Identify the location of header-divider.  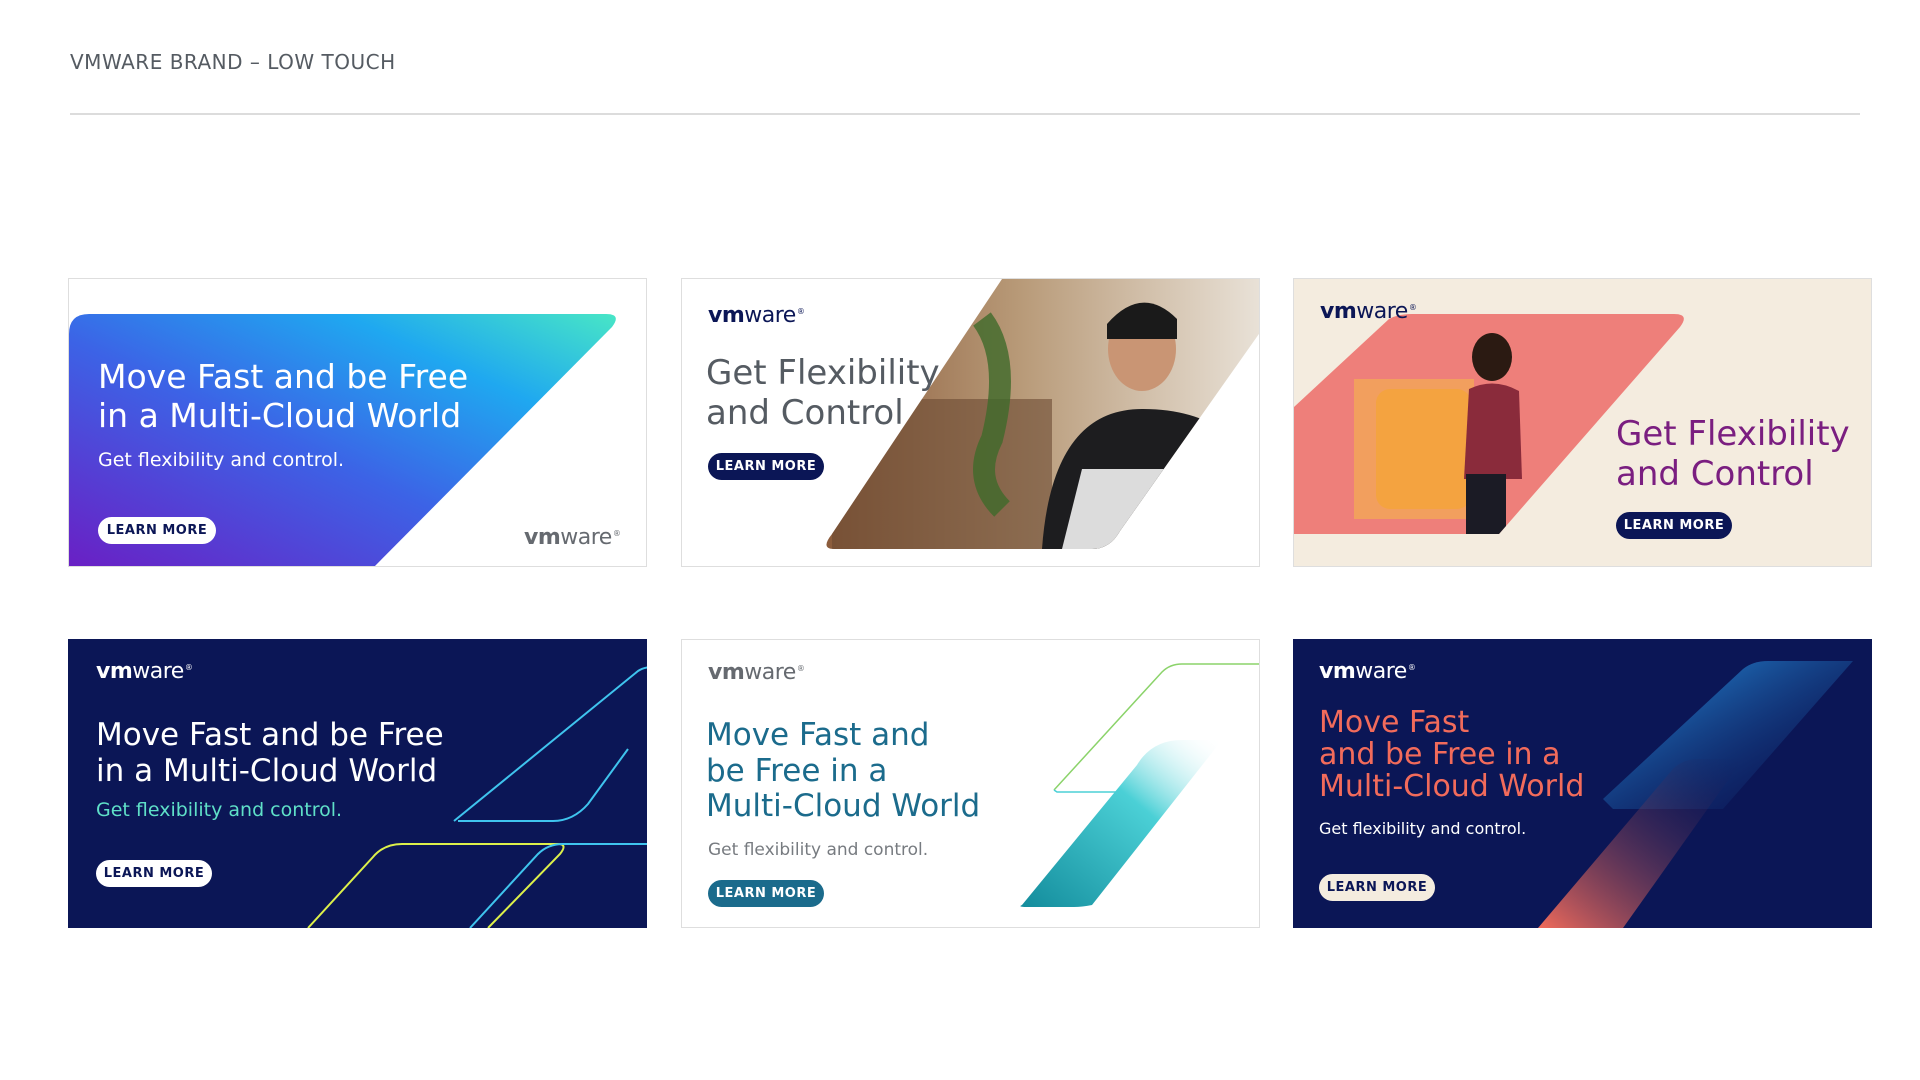
(965, 114).